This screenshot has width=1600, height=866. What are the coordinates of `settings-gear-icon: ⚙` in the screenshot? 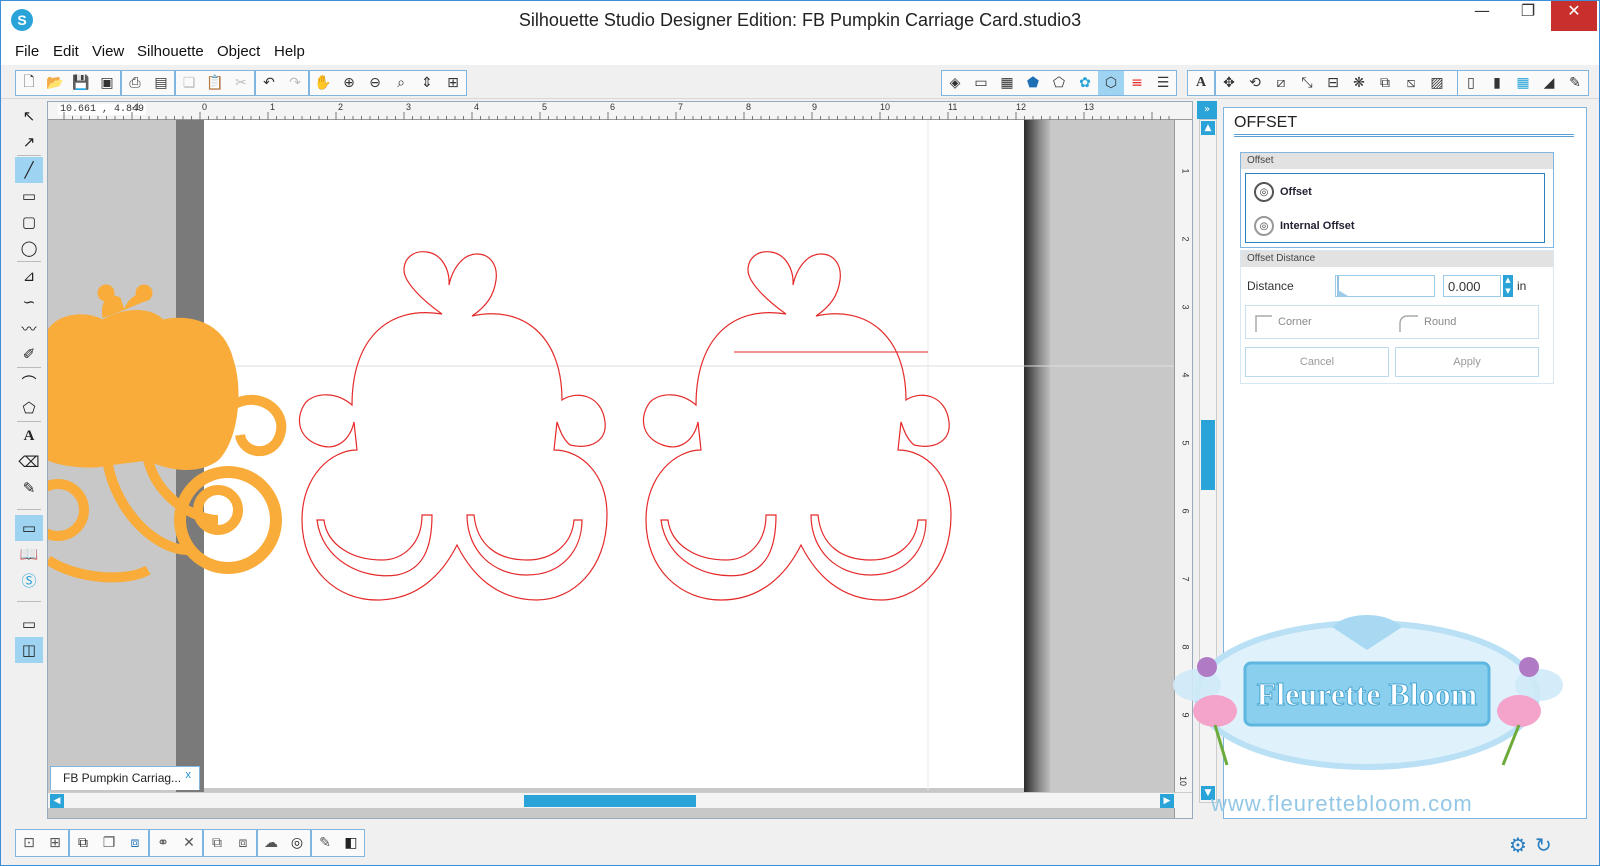 It's located at (1518, 845).